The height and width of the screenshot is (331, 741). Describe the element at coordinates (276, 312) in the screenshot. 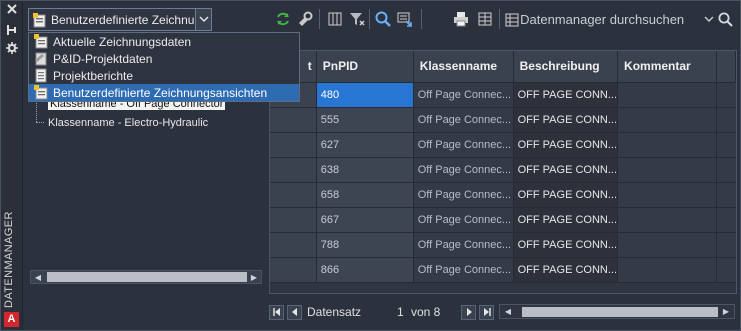

I see `first-record-button` at that location.